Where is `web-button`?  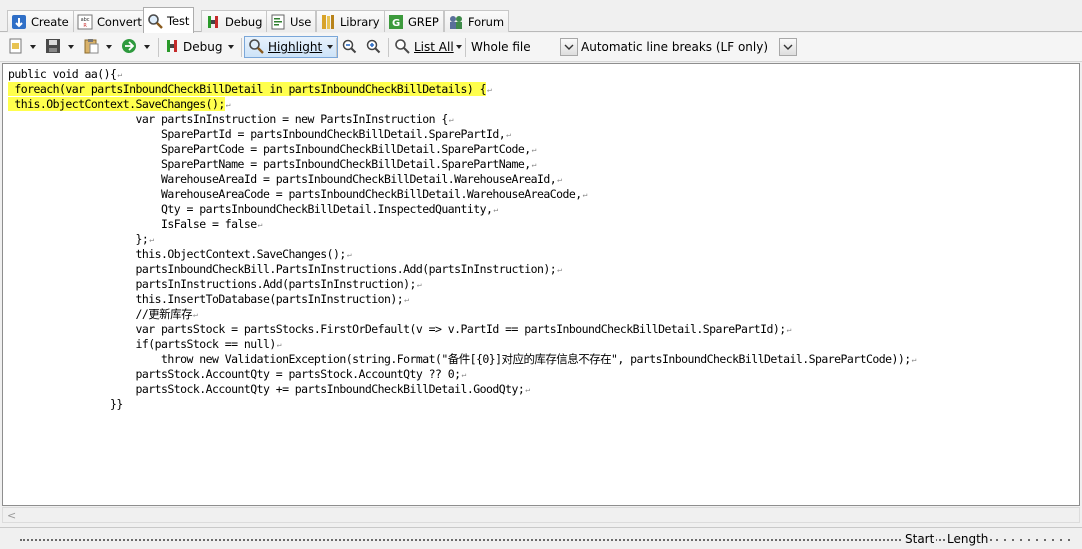
web-button is located at coordinates (135, 47).